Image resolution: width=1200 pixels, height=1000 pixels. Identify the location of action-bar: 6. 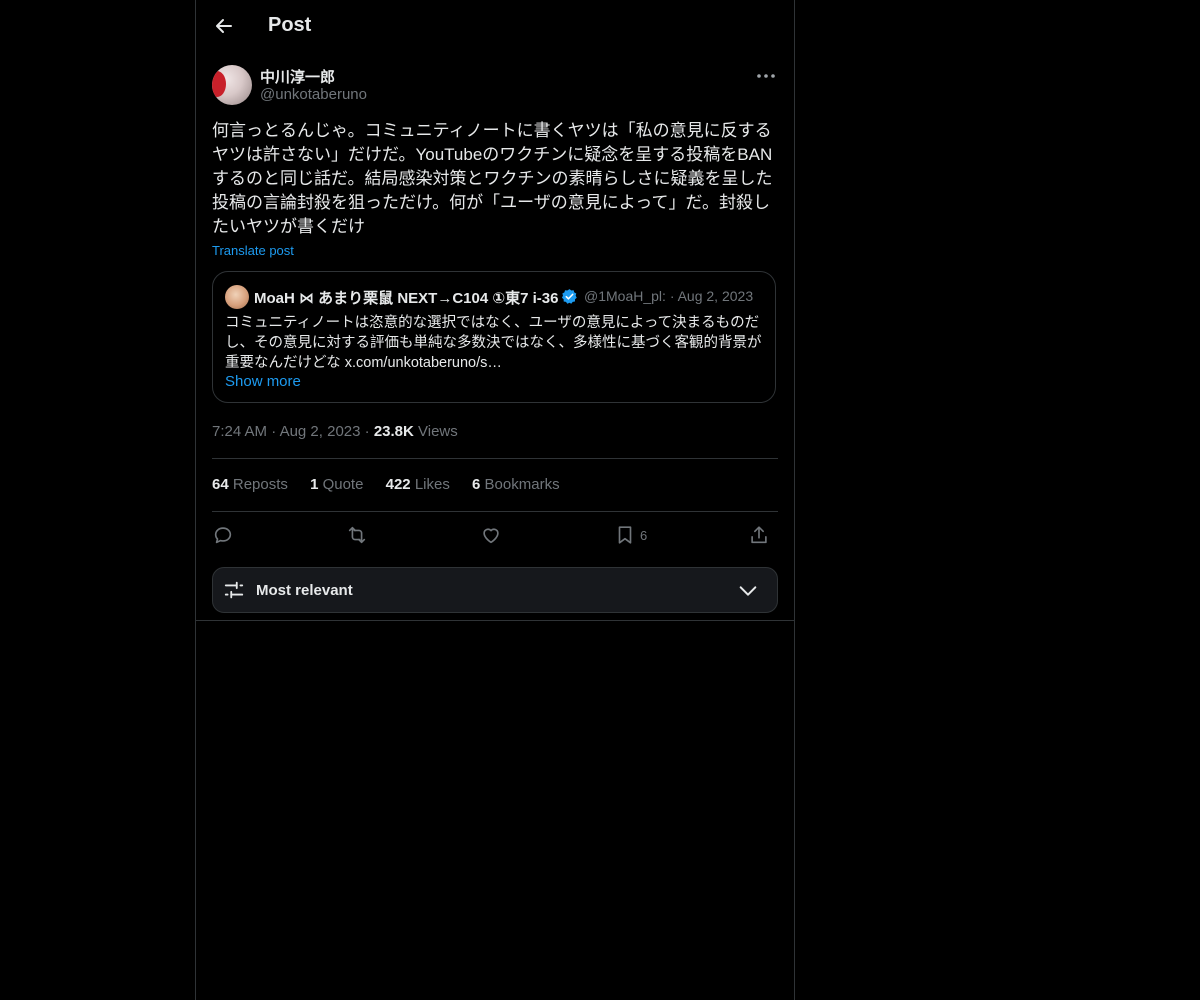
(495, 536).